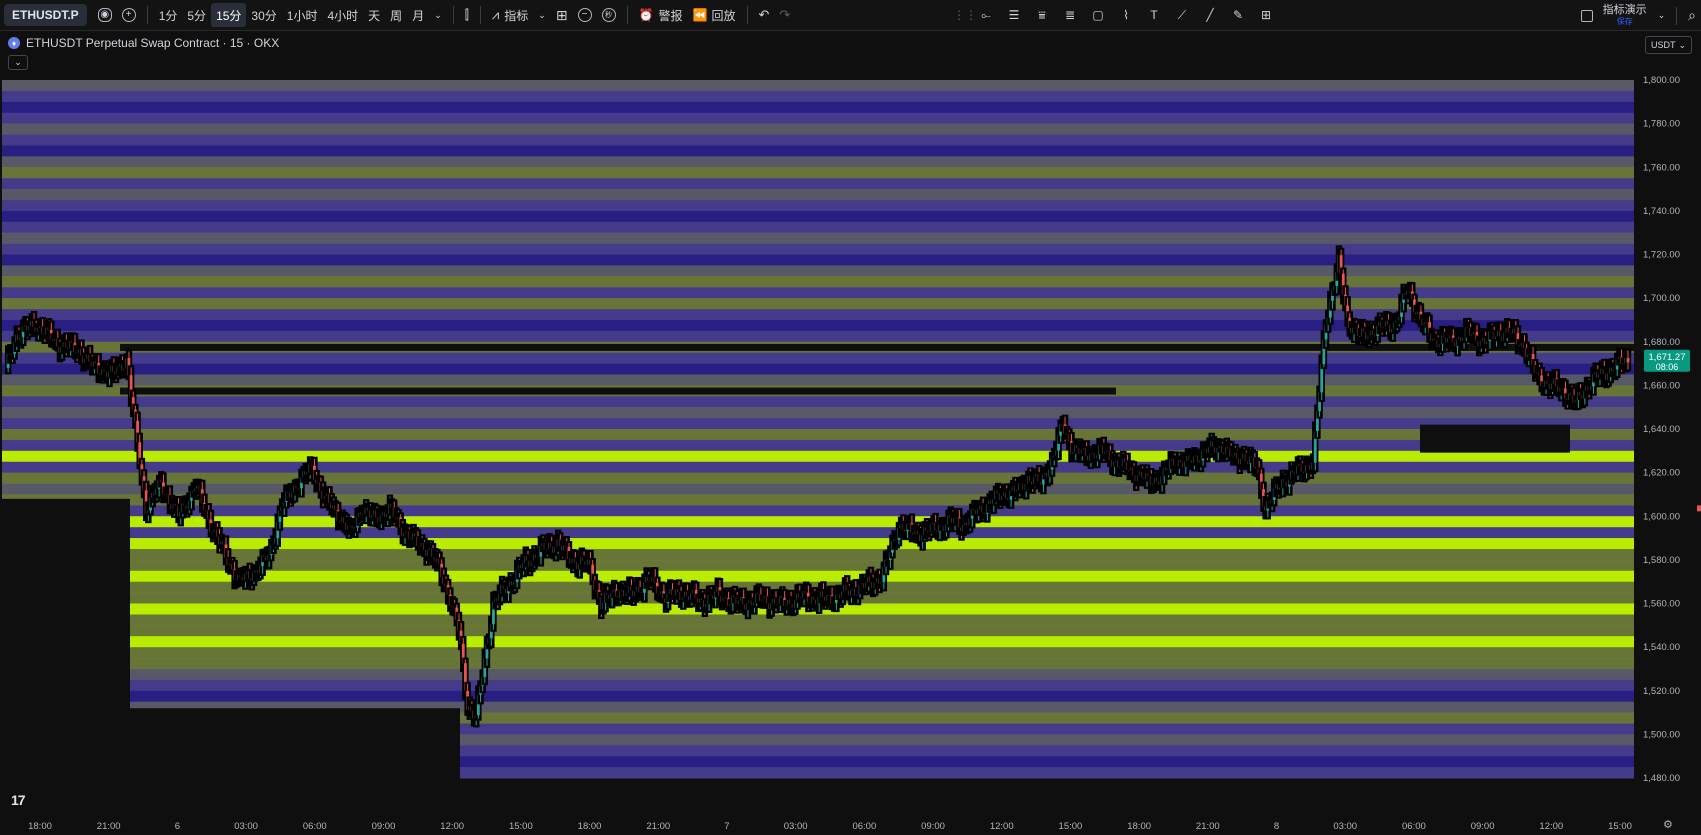 This screenshot has height=835, width=1701. Describe the element at coordinates (1624, 10) in the screenshot. I see `demo-label: 指标演示` at that location.